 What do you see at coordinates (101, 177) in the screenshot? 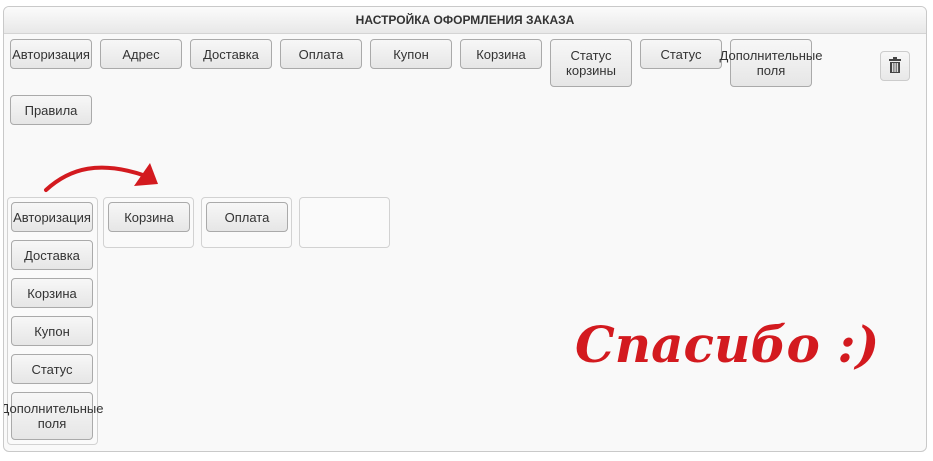
I see `curved-arrow-icon` at bounding box center [101, 177].